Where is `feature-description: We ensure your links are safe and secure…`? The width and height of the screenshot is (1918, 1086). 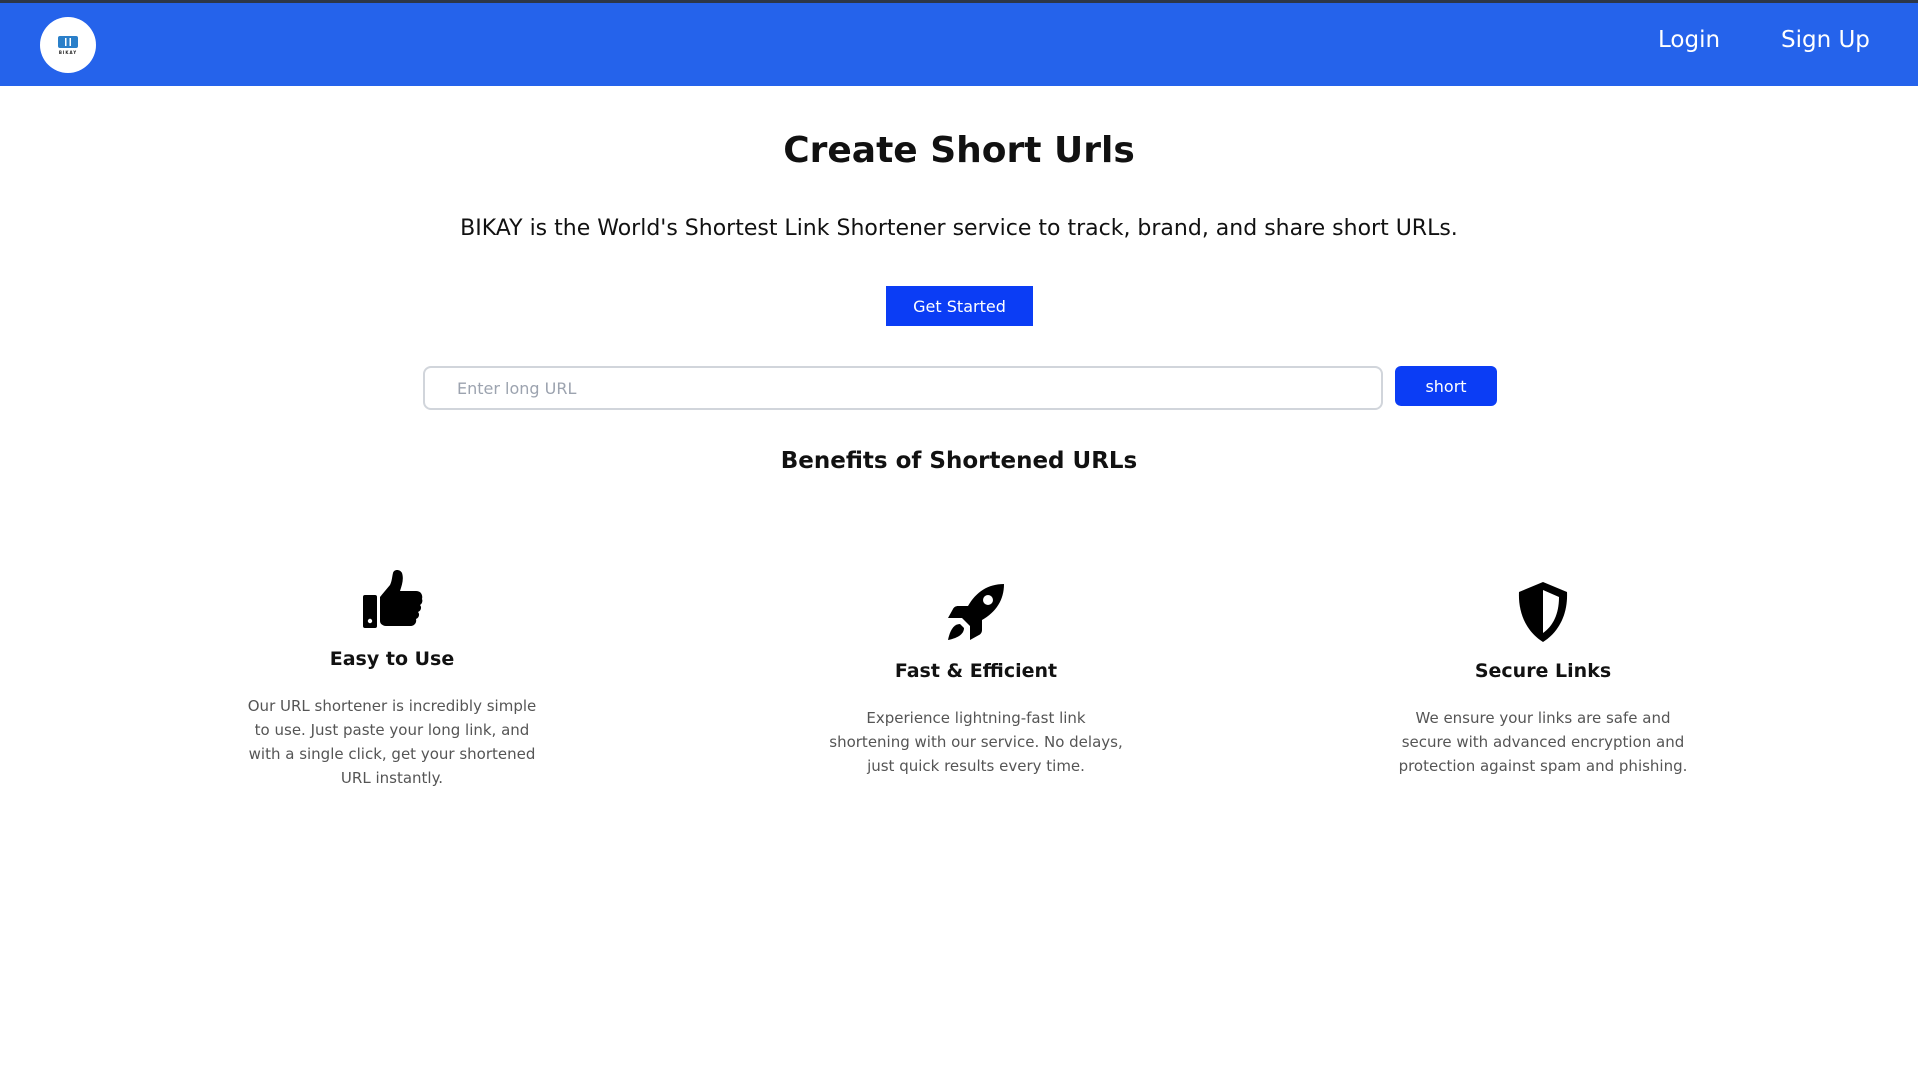
feature-description: We ensure your links are safe and secure… is located at coordinates (1543, 742).